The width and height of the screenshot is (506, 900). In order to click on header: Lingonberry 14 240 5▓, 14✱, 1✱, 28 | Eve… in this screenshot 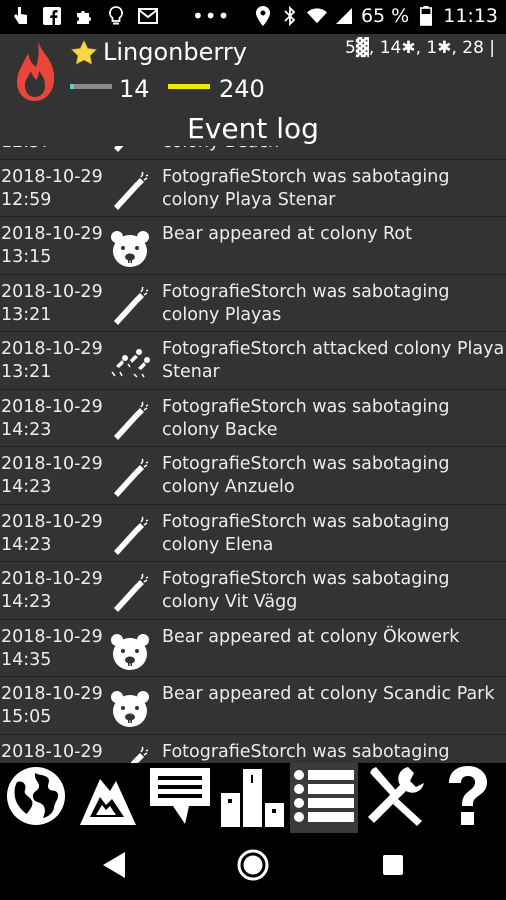, I will do `click(253, 90)`.